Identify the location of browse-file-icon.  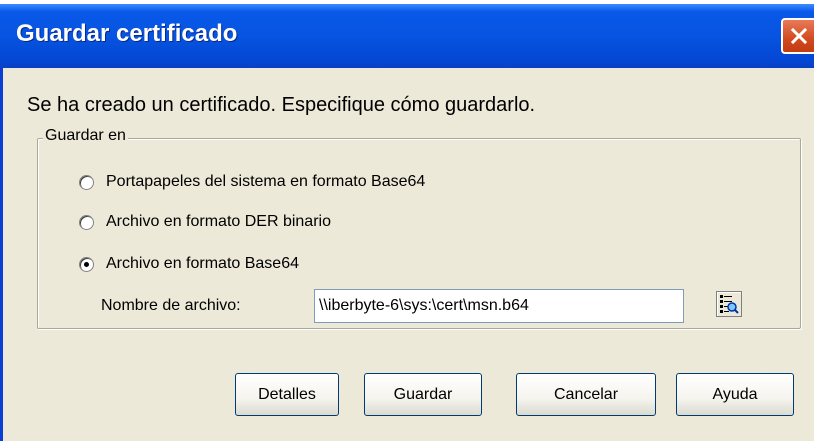
(729, 304).